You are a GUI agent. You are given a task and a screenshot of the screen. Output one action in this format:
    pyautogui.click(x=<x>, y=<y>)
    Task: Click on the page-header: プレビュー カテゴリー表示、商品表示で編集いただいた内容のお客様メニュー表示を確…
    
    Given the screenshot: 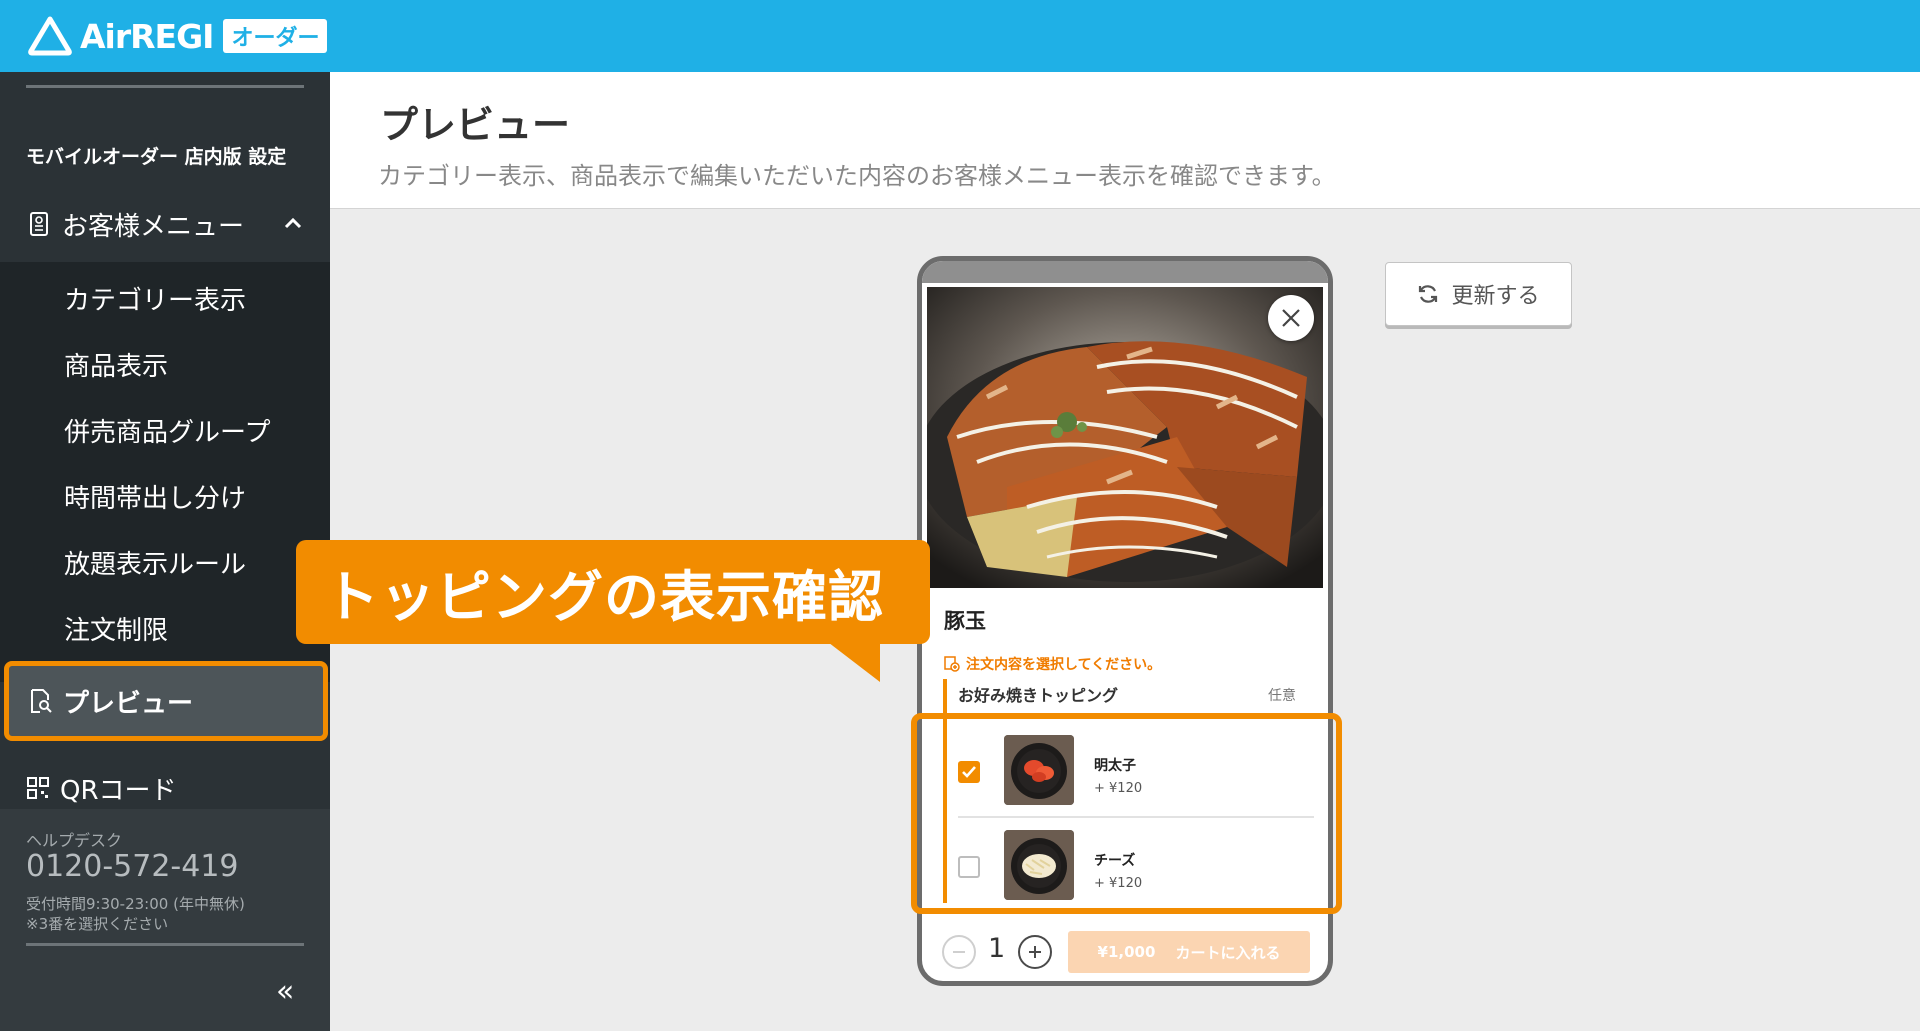 What is the action you would take?
    pyautogui.click(x=1125, y=140)
    